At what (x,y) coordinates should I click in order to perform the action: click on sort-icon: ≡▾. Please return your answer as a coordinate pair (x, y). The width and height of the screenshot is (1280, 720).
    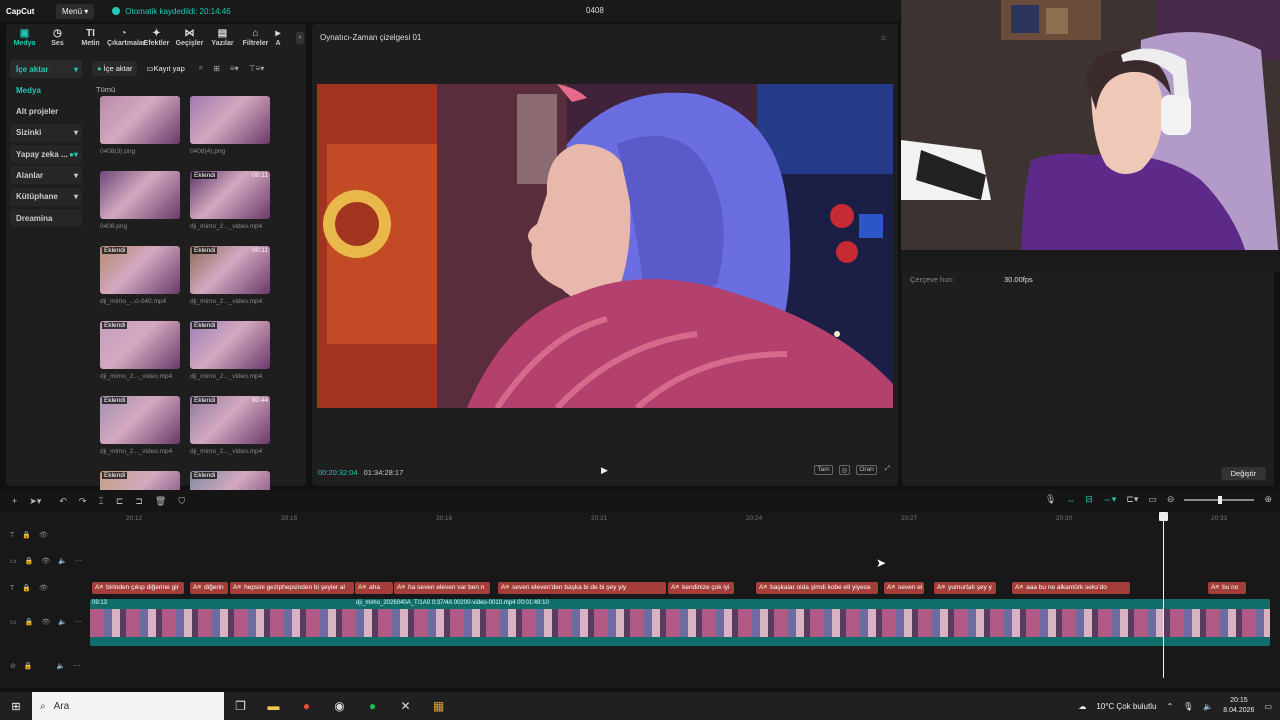
    Looking at the image, I should click on (234, 68).